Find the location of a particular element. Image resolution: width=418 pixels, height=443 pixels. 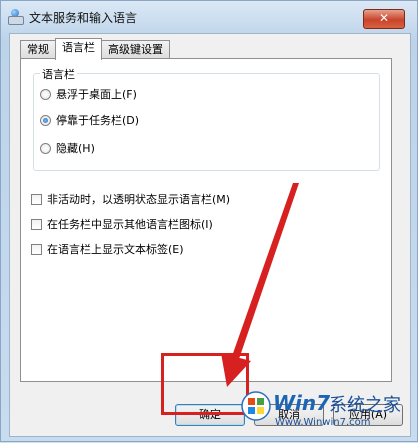

watermark-url: Www.Winwin7.com is located at coordinates (323, 422).